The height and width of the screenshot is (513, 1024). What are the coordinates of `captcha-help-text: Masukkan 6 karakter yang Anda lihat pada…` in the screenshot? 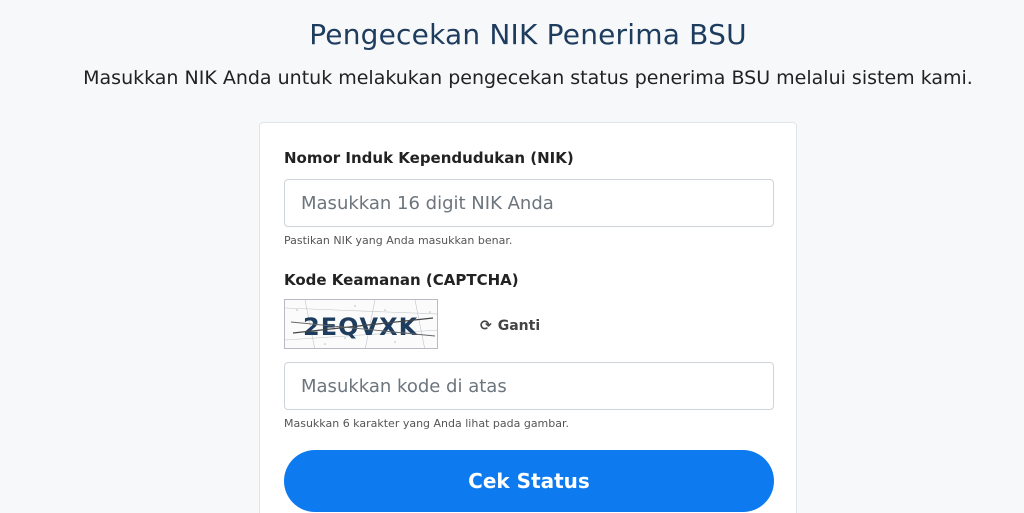 It's located at (427, 423).